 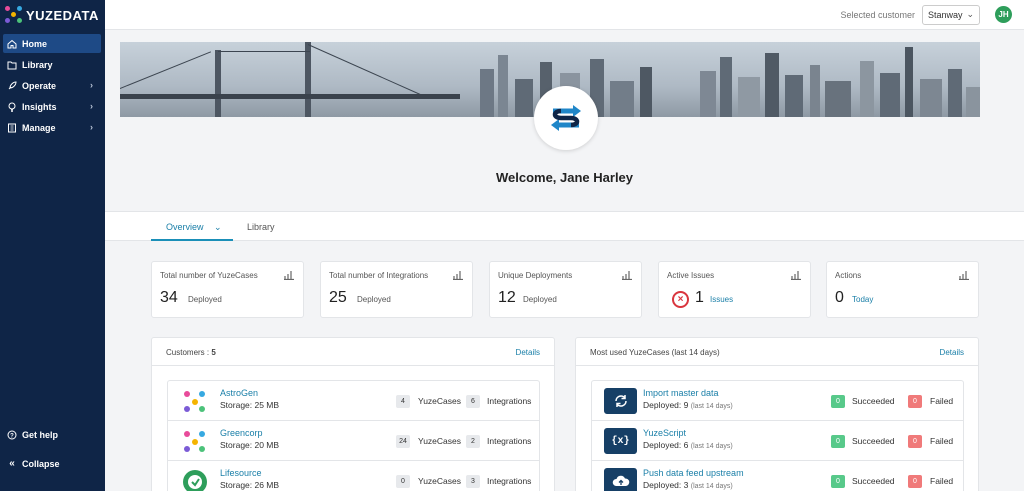 I want to click on yuzecase-name-link: YuzeScript, so click(x=664, y=433).